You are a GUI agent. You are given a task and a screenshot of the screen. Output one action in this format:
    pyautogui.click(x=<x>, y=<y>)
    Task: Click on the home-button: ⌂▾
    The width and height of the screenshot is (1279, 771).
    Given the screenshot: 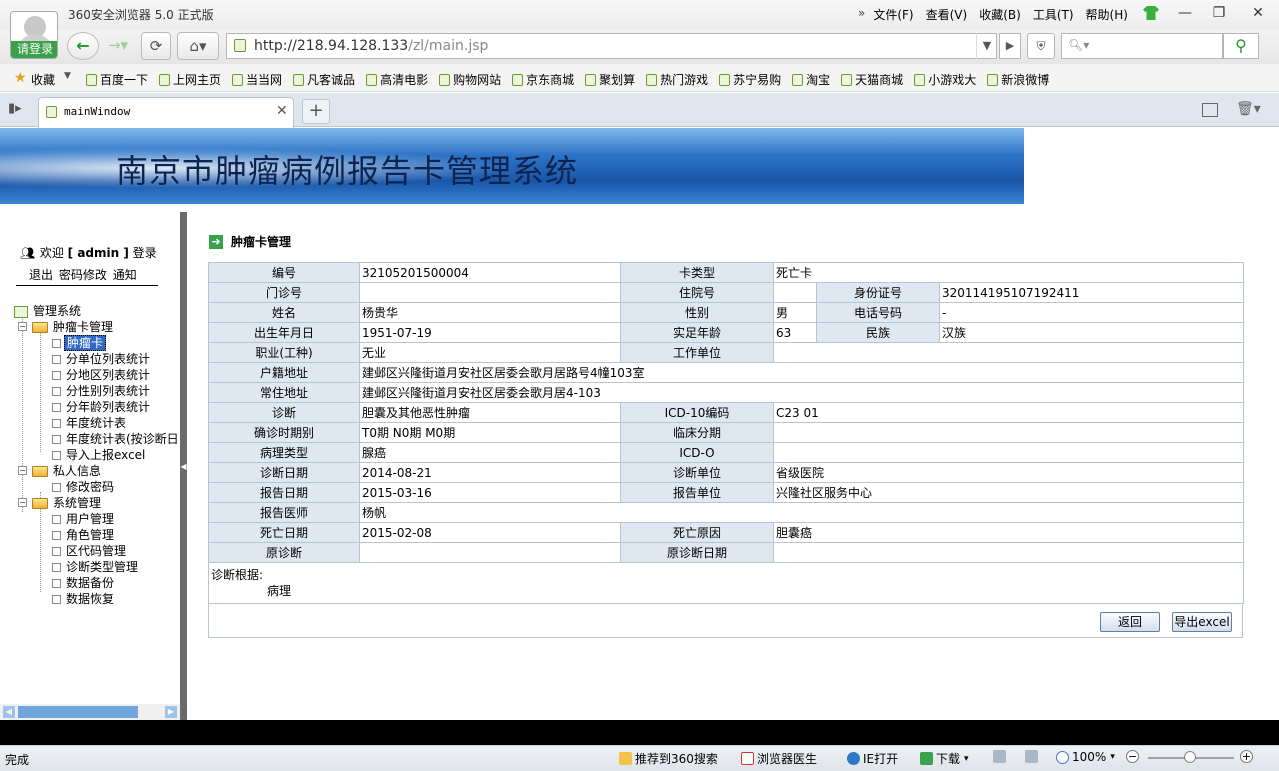 What is the action you would take?
    pyautogui.click(x=198, y=46)
    